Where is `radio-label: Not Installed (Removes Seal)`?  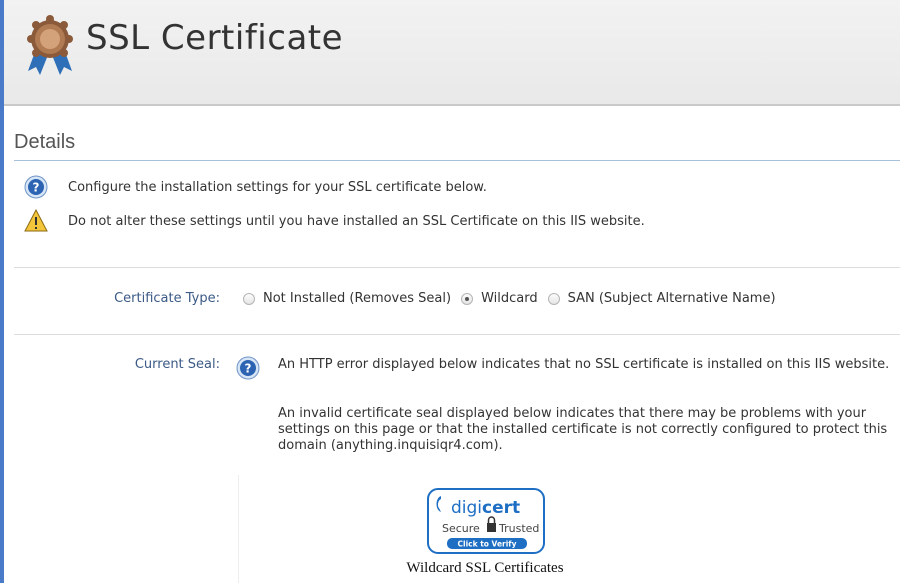 radio-label: Not Installed (Removes Seal) is located at coordinates (357, 298).